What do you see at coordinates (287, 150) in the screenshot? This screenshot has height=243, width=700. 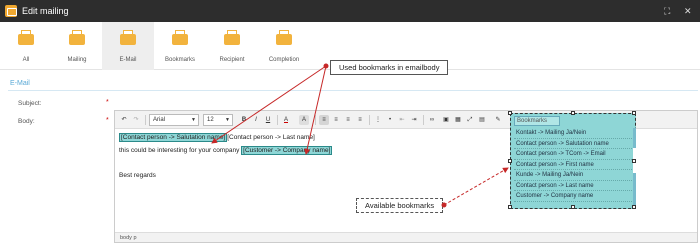 I see `bookmark-company-name: [Customer -> Company name]` at bounding box center [287, 150].